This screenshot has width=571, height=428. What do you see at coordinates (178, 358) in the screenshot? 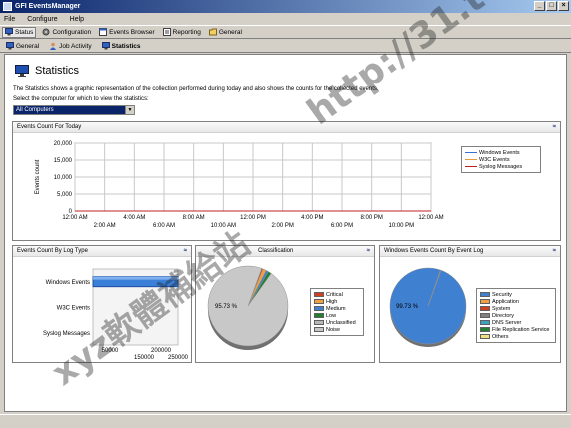
I see `x-tick-label: 250000` at bounding box center [178, 358].